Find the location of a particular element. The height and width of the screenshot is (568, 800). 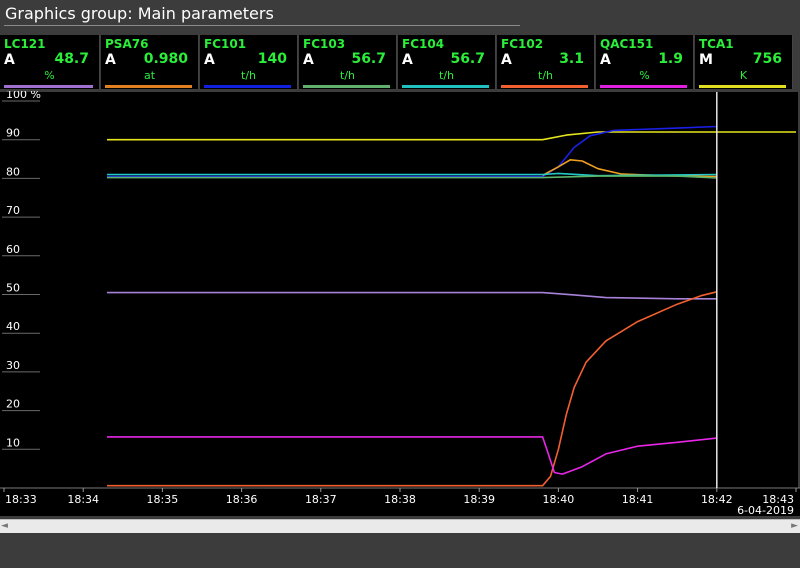

tag-value: 48.7 is located at coordinates (71, 59).